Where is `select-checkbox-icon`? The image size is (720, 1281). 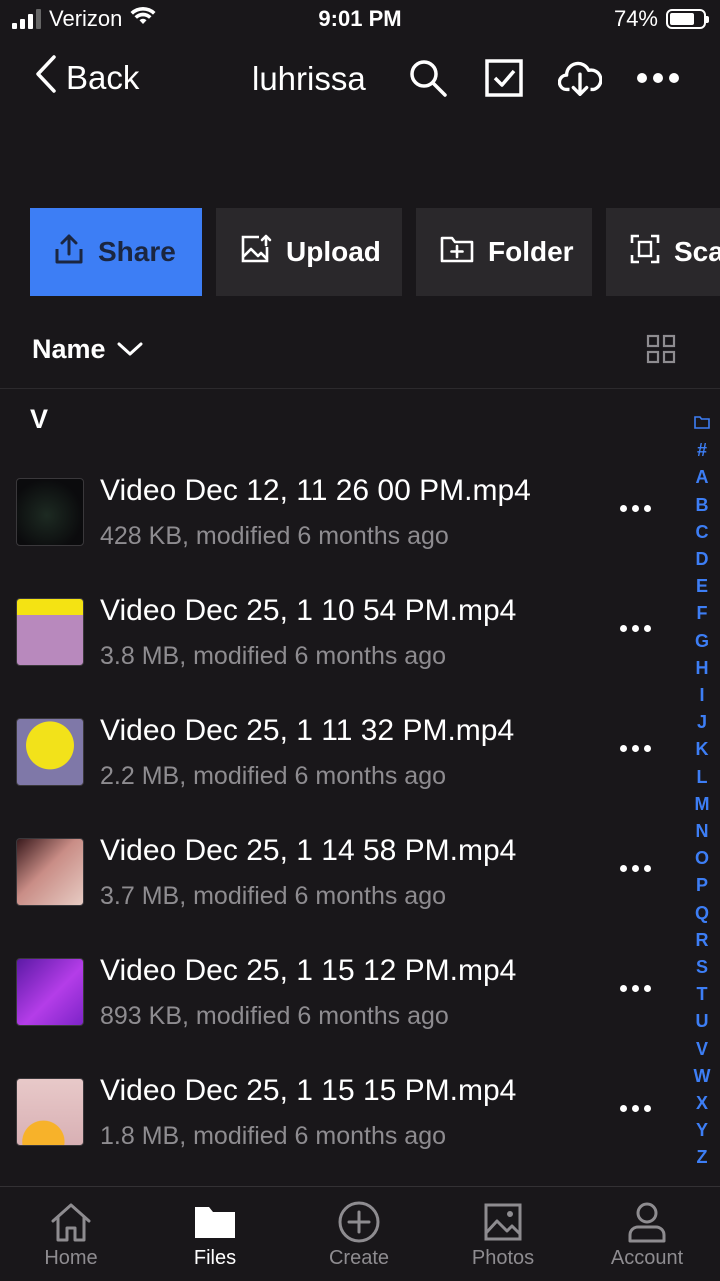
select-checkbox-icon is located at coordinates (504, 78).